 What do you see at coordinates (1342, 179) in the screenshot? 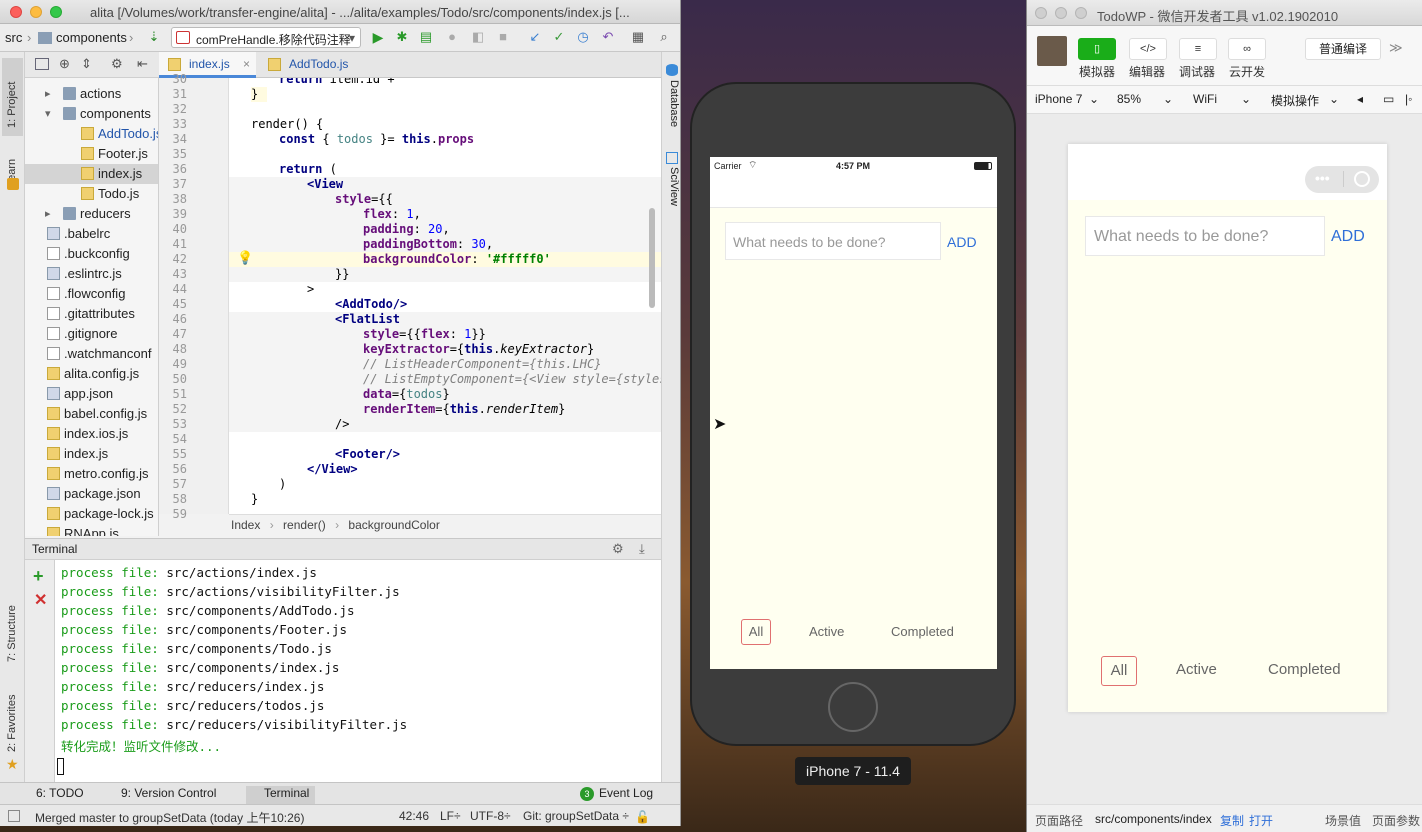
I see `capsule-button: •••` at bounding box center [1342, 179].